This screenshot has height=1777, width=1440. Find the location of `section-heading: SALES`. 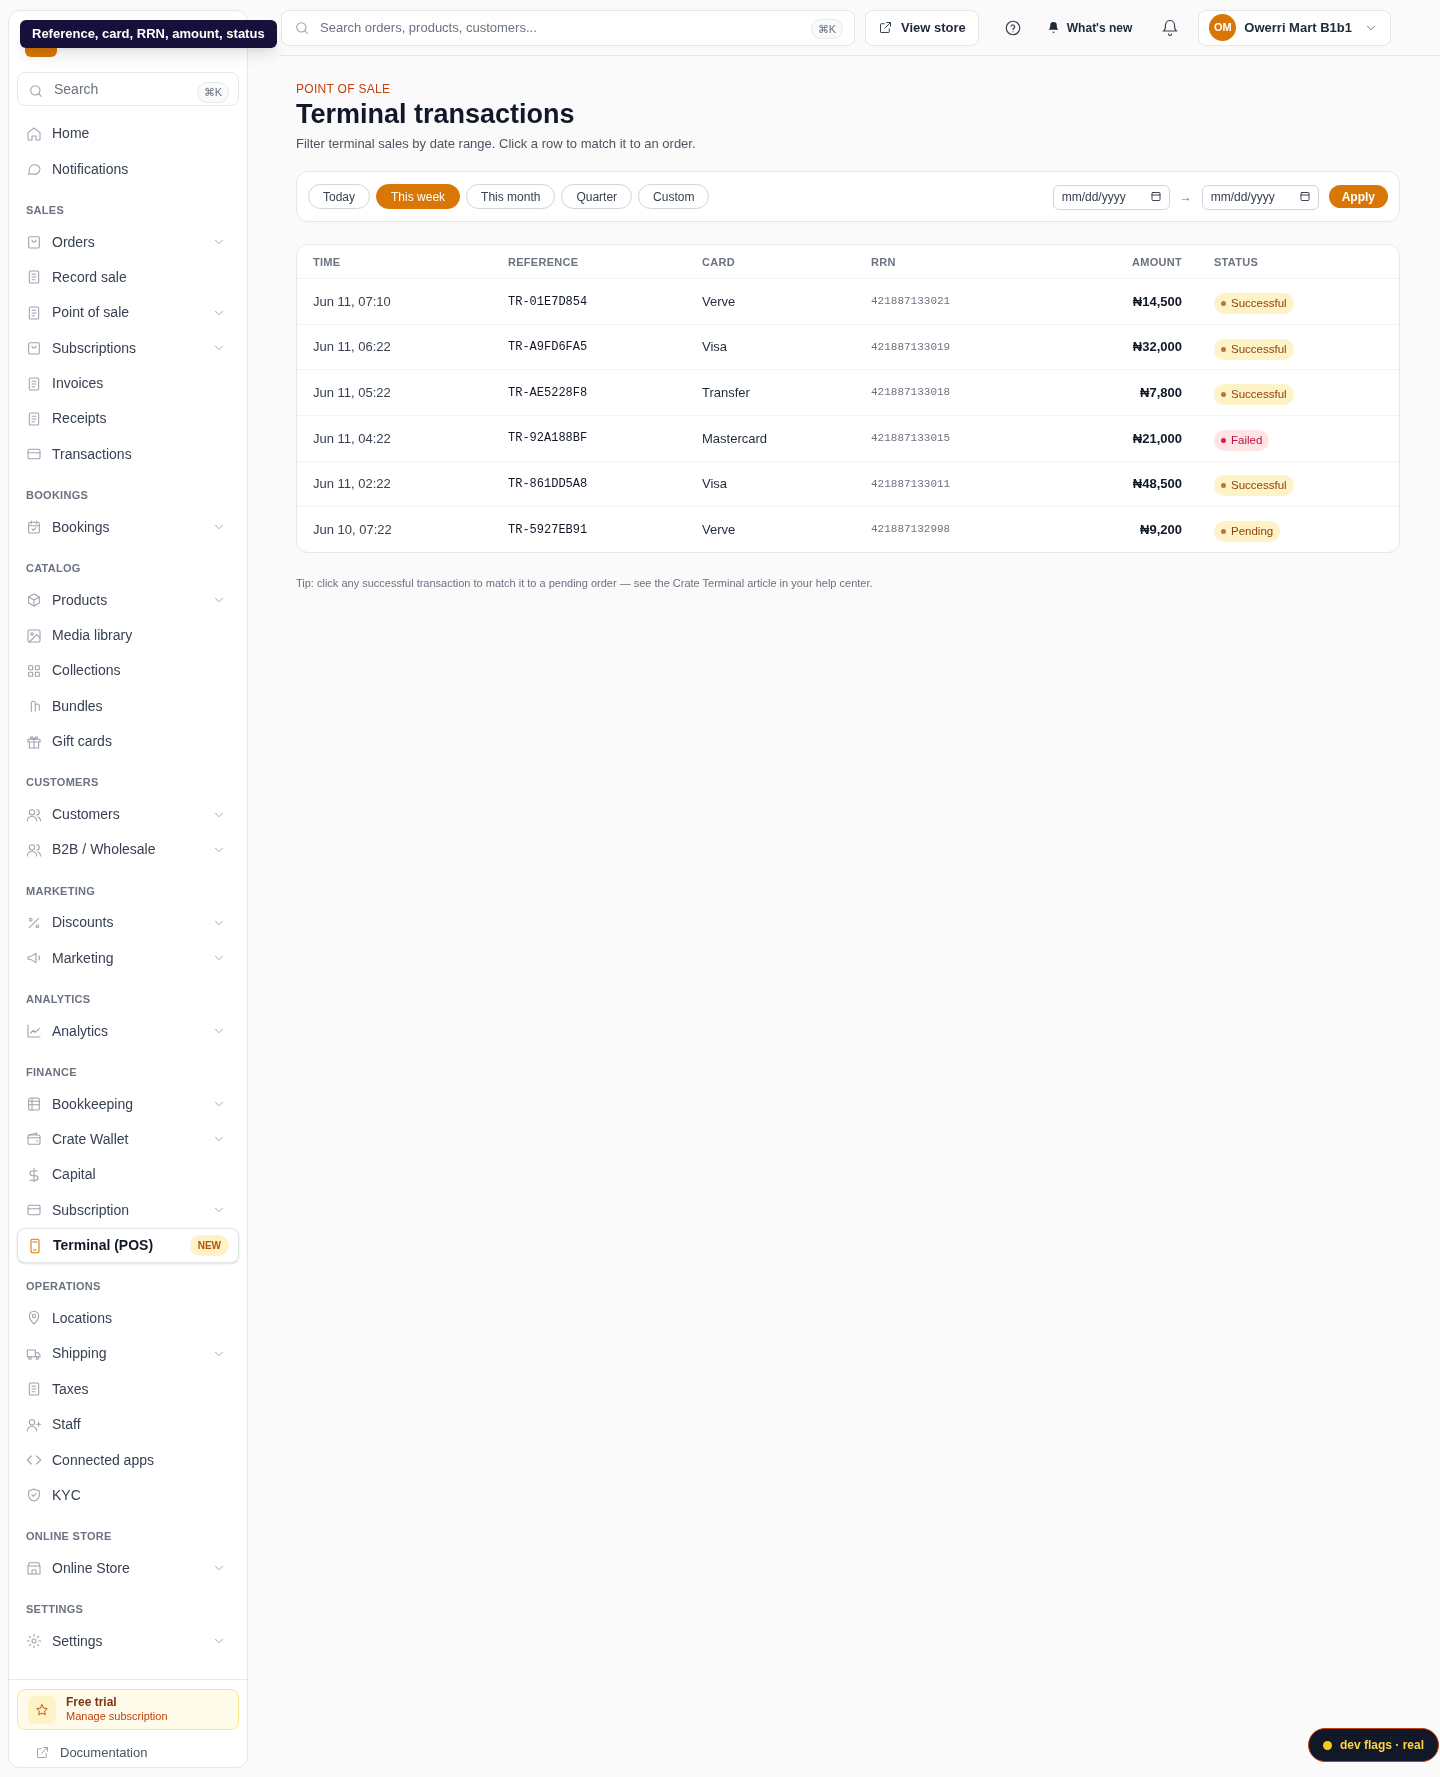

section-heading: SALES is located at coordinates (45, 210).